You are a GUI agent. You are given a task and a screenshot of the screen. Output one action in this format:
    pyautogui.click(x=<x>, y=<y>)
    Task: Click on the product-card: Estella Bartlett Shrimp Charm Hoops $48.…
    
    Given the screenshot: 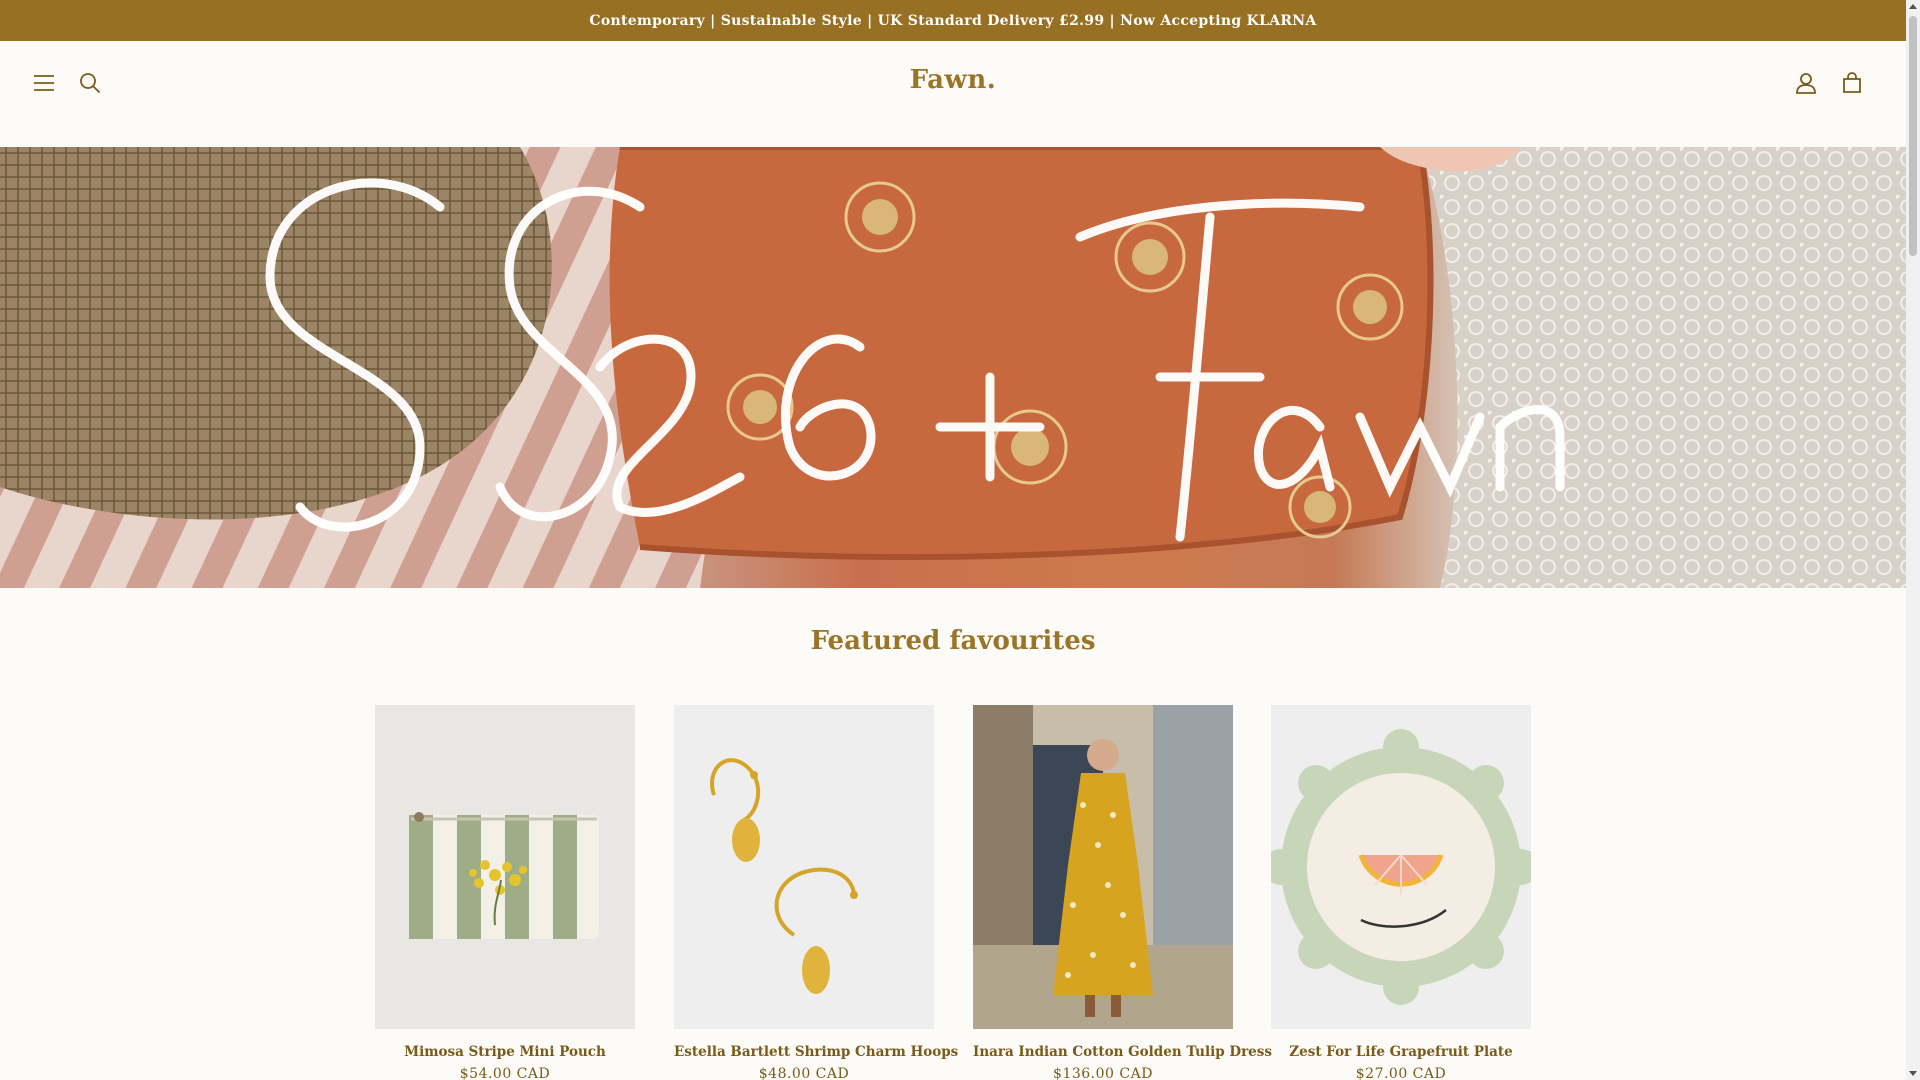 What is the action you would take?
    pyautogui.click(x=816, y=892)
    